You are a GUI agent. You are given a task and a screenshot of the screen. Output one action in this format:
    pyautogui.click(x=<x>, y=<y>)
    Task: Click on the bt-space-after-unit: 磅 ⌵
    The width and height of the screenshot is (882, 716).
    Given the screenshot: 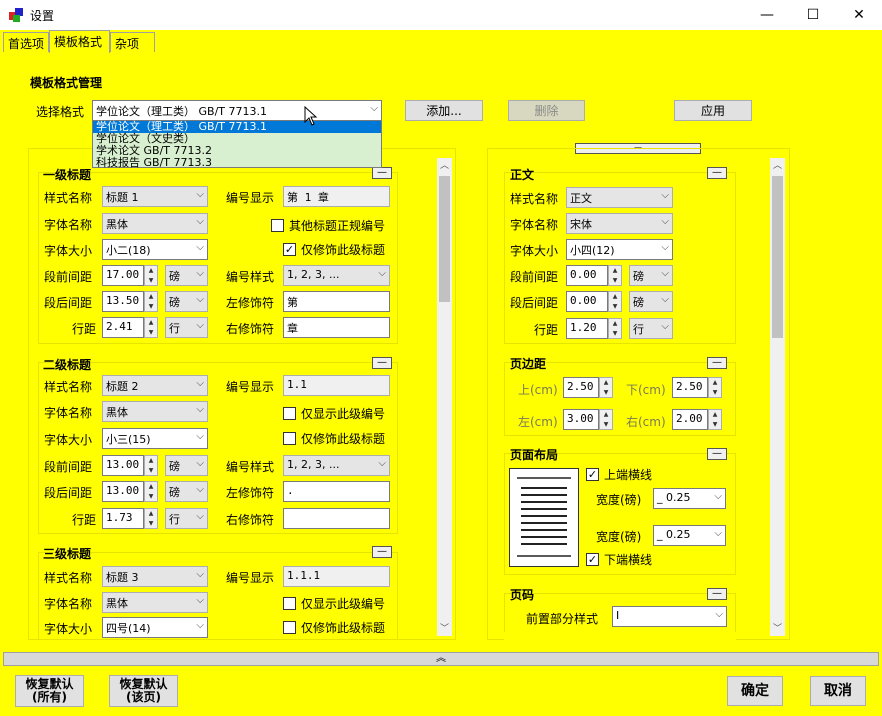 What is the action you would take?
    pyautogui.click(x=651, y=301)
    